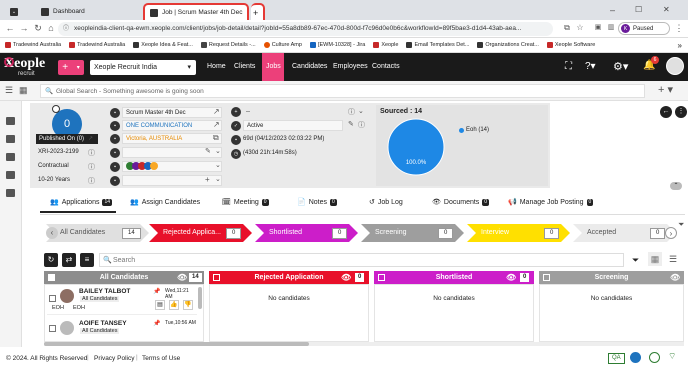 This screenshot has height=366, width=688. I want to click on help-icon: ?▾, so click(590, 66).